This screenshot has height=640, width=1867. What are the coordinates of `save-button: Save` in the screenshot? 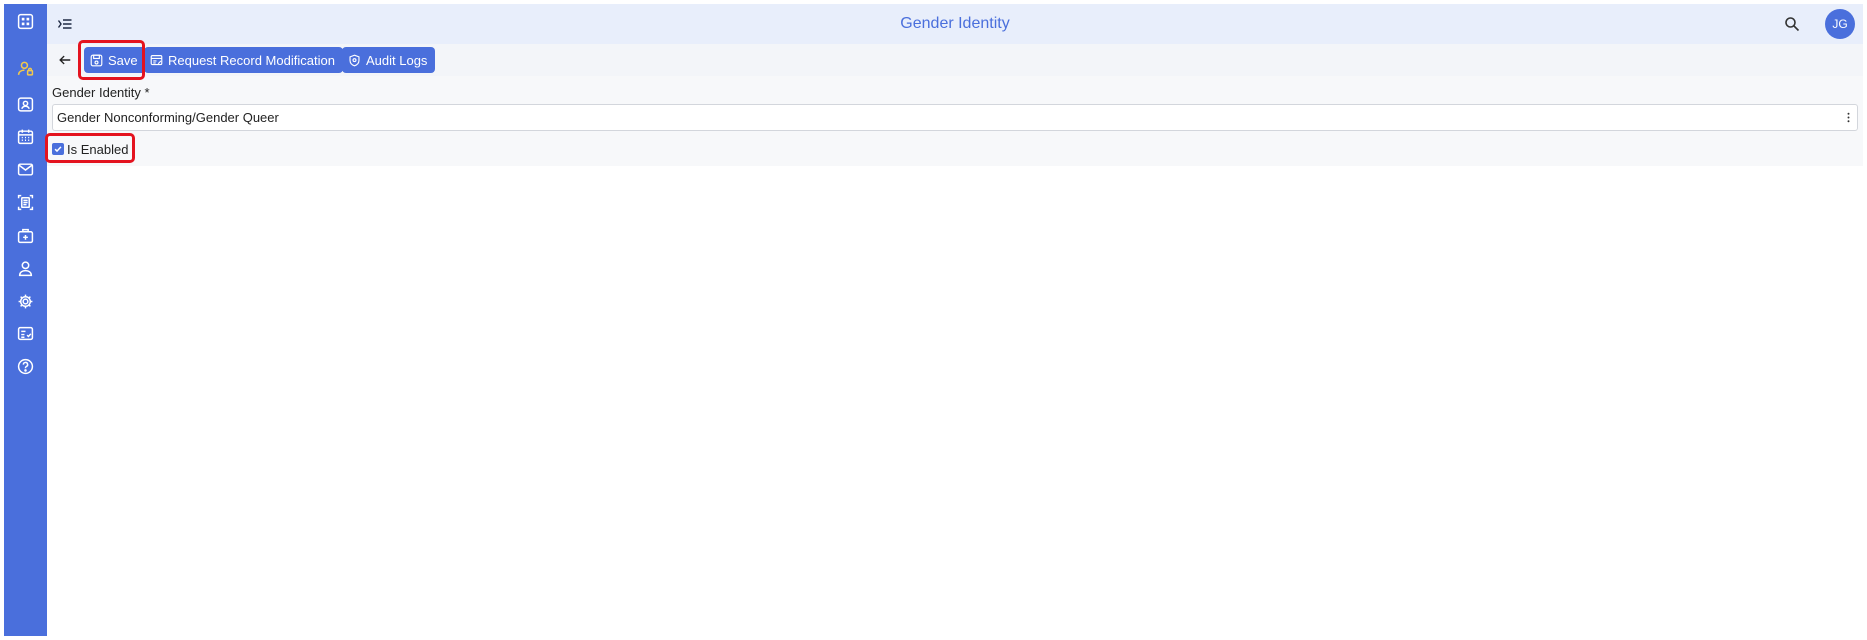 It's located at (115, 60).